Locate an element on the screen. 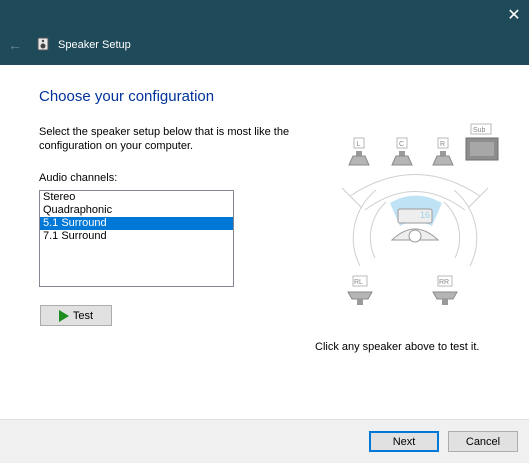 The width and height of the screenshot is (529, 463). speaker-front-right: R is located at coordinates (443, 151).